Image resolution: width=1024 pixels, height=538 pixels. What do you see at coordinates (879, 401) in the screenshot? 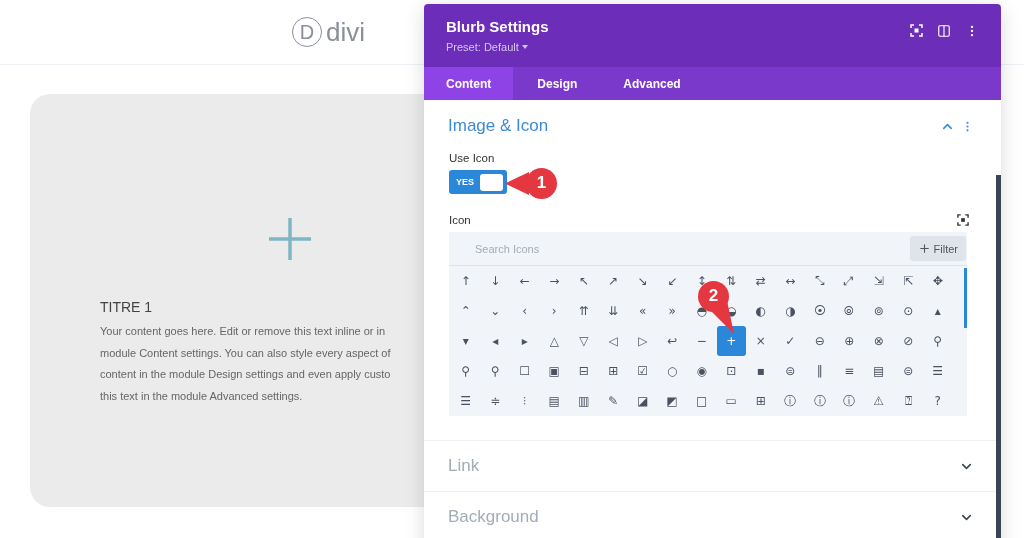
I see `icon-option: ⚠` at bounding box center [879, 401].